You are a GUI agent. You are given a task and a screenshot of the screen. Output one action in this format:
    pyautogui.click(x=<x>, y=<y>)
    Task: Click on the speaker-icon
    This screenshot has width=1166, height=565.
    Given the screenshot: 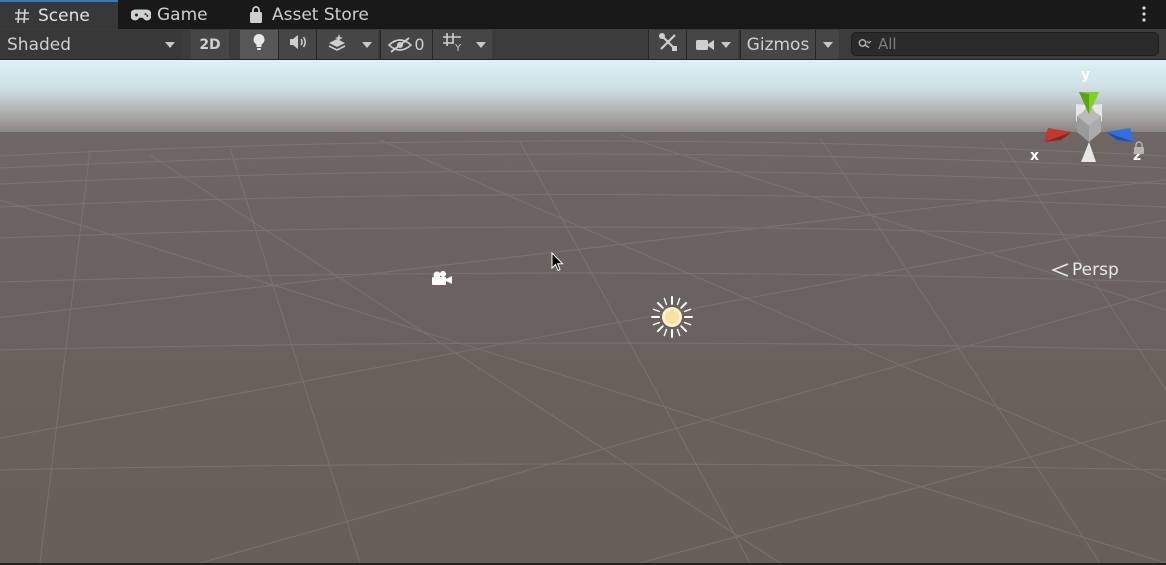 What is the action you would take?
    pyautogui.click(x=298, y=44)
    